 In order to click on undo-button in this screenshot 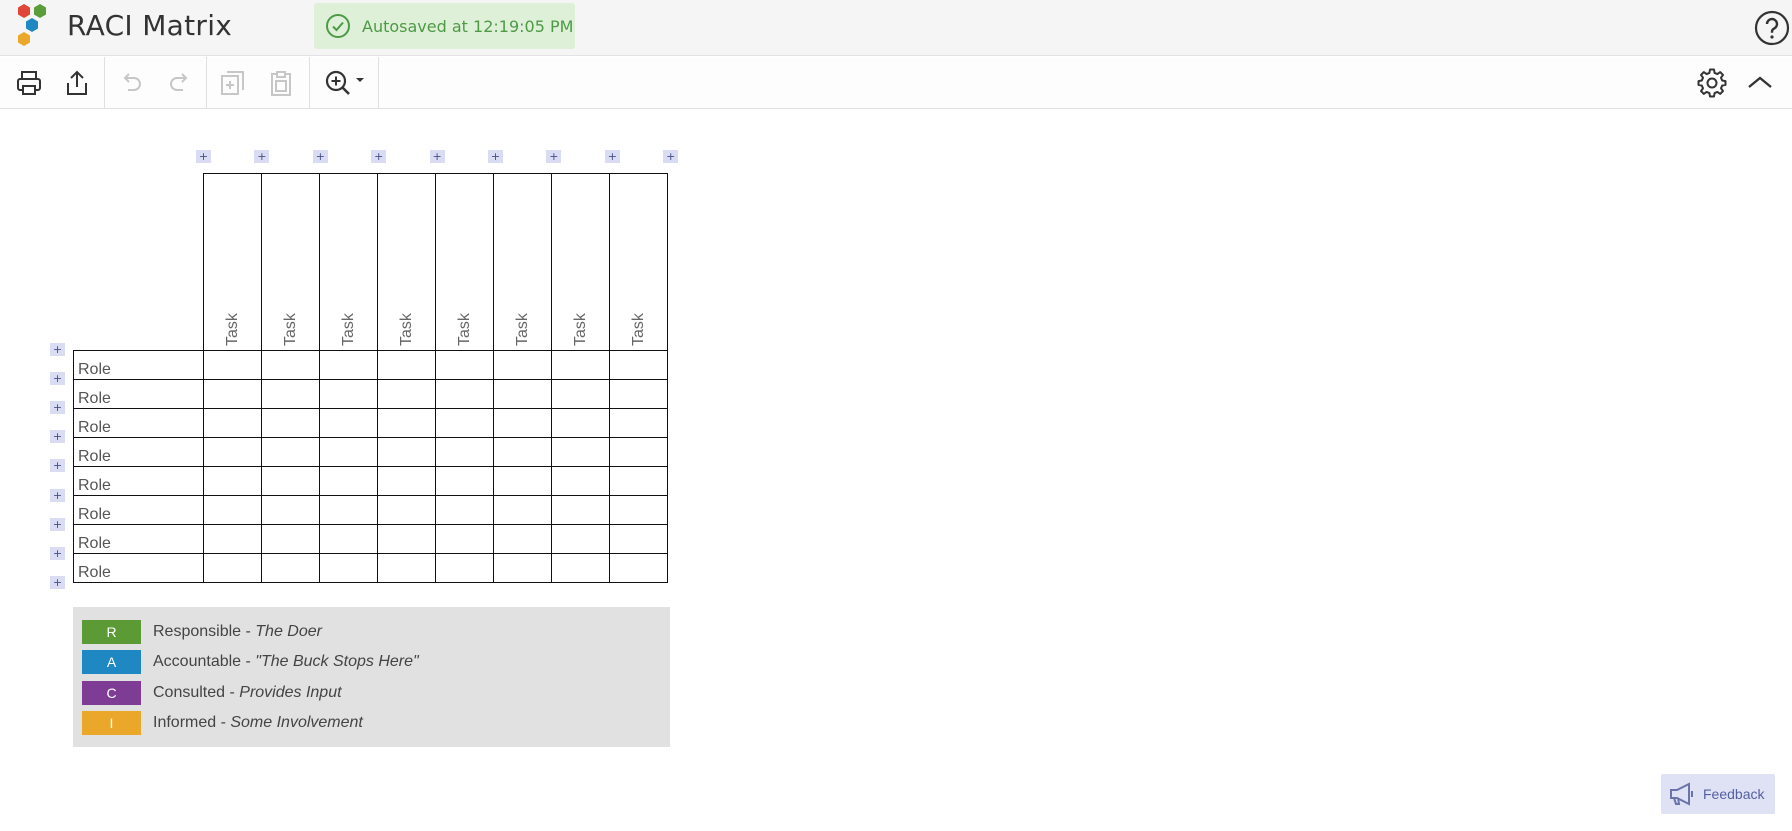, I will do `click(131, 83)`.